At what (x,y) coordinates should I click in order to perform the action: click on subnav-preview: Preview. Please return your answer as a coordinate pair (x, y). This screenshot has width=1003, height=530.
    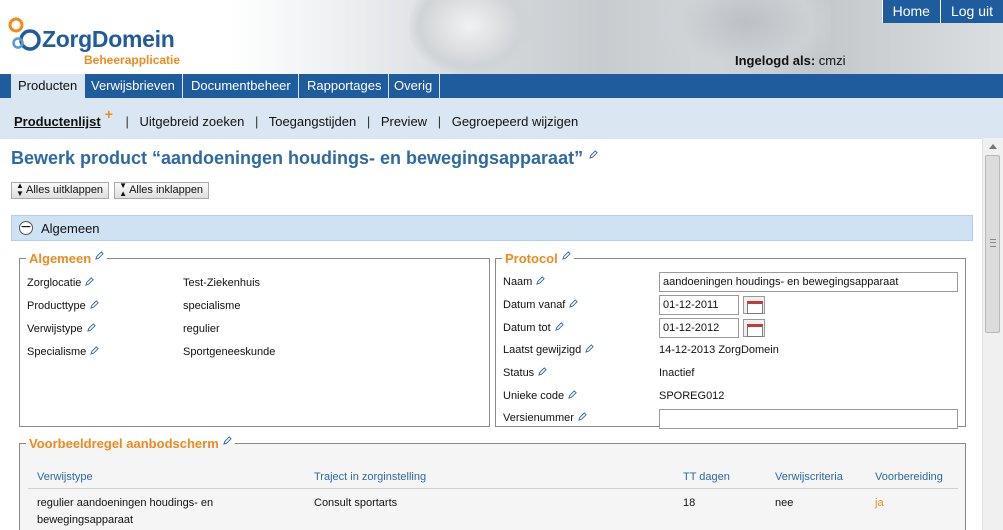
    Looking at the image, I should click on (404, 121).